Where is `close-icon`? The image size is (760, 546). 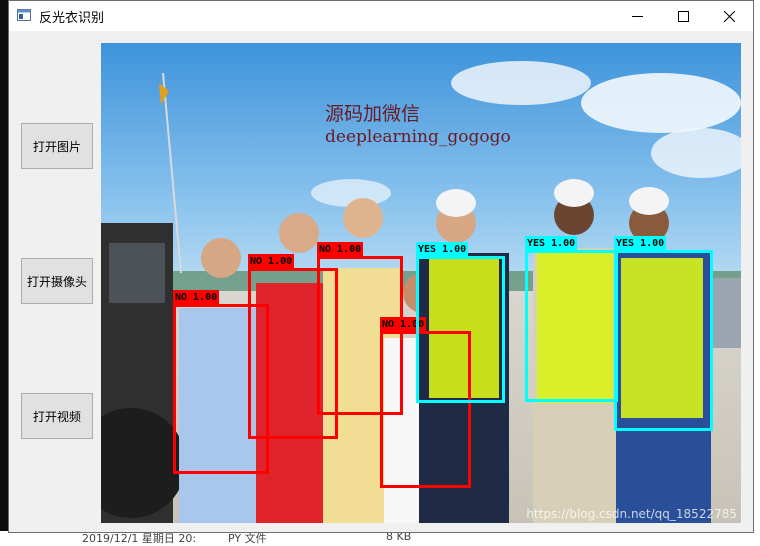 close-icon is located at coordinates (729, 16).